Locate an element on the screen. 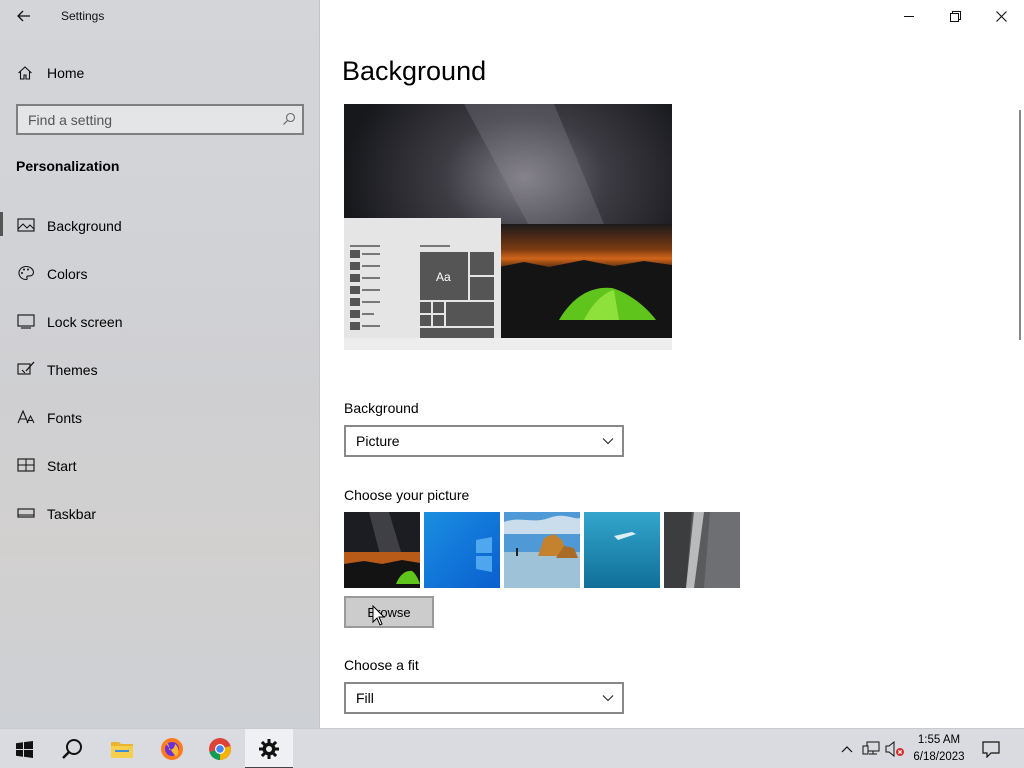  notification-icon is located at coordinates (991, 749).